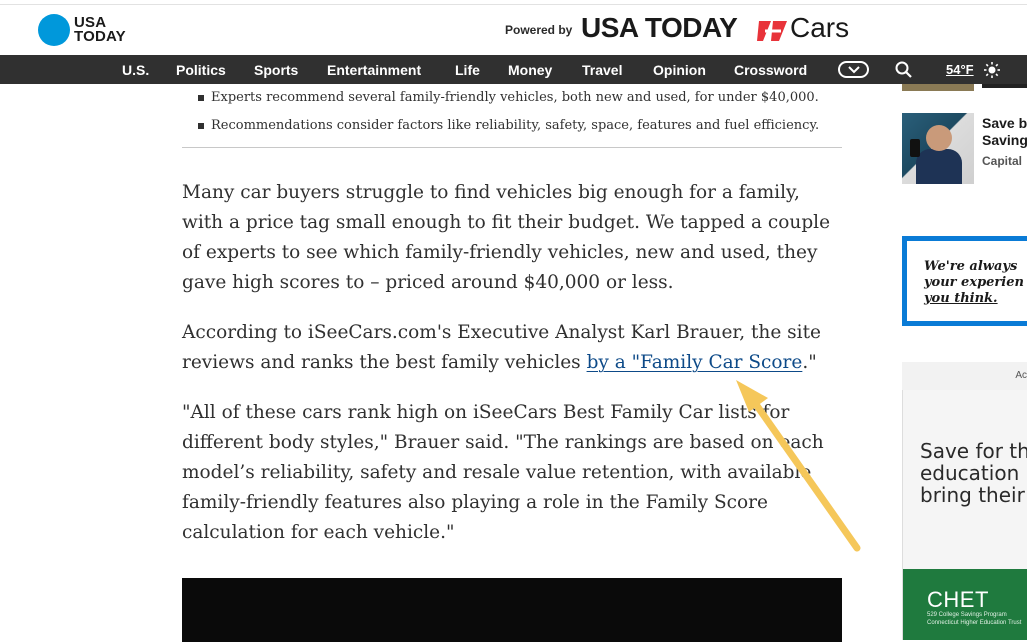  What do you see at coordinates (512, 147) in the screenshot?
I see `divider` at bounding box center [512, 147].